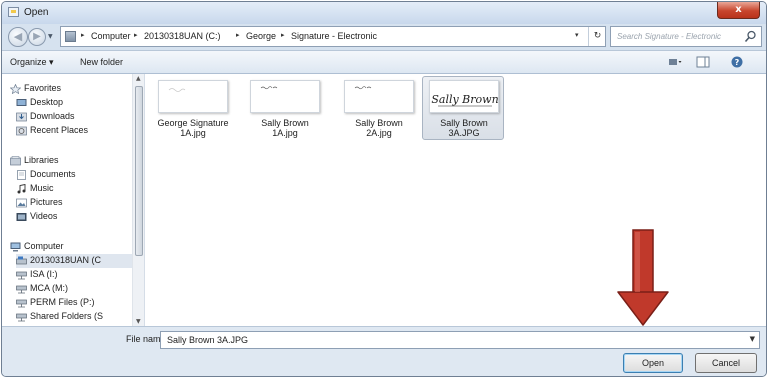 The image size is (768, 379). I want to click on search-icon, so click(750, 36).